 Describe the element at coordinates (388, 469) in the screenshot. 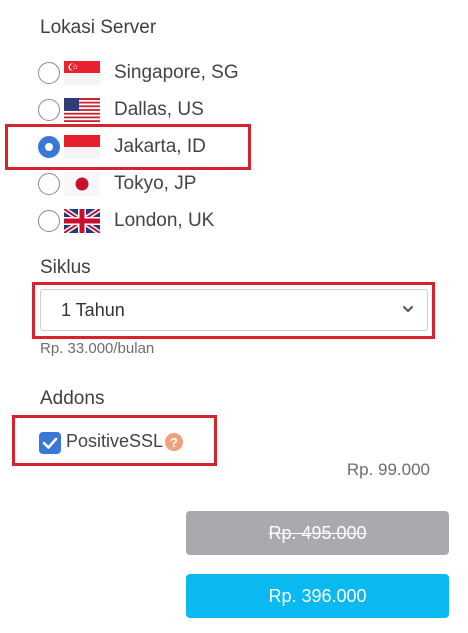

I see `addon-price: Rp. 99.000` at that location.